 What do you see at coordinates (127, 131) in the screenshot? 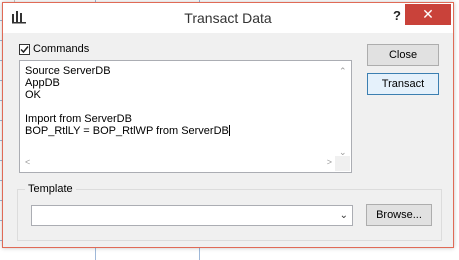
I see `command-line: BOP_RtlLY = BOP_RtlWP from ServerDB` at bounding box center [127, 131].